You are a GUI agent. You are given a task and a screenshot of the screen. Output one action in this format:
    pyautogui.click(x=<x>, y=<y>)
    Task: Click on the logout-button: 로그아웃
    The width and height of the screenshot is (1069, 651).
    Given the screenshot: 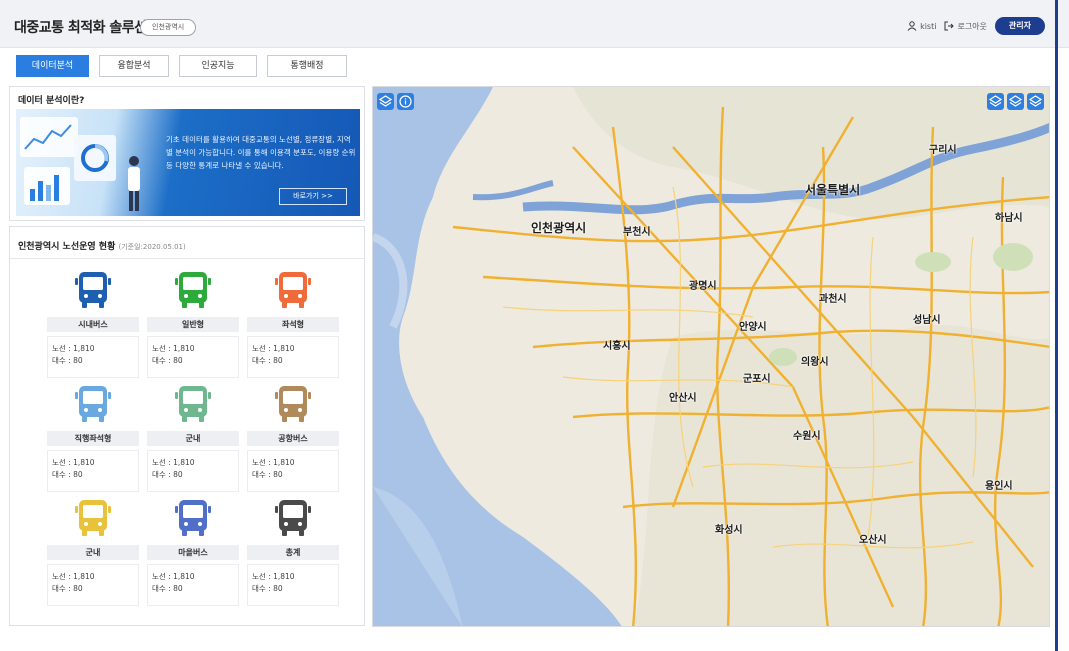 What is the action you would take?
    pyautogui.click(x=965, y=26)
    